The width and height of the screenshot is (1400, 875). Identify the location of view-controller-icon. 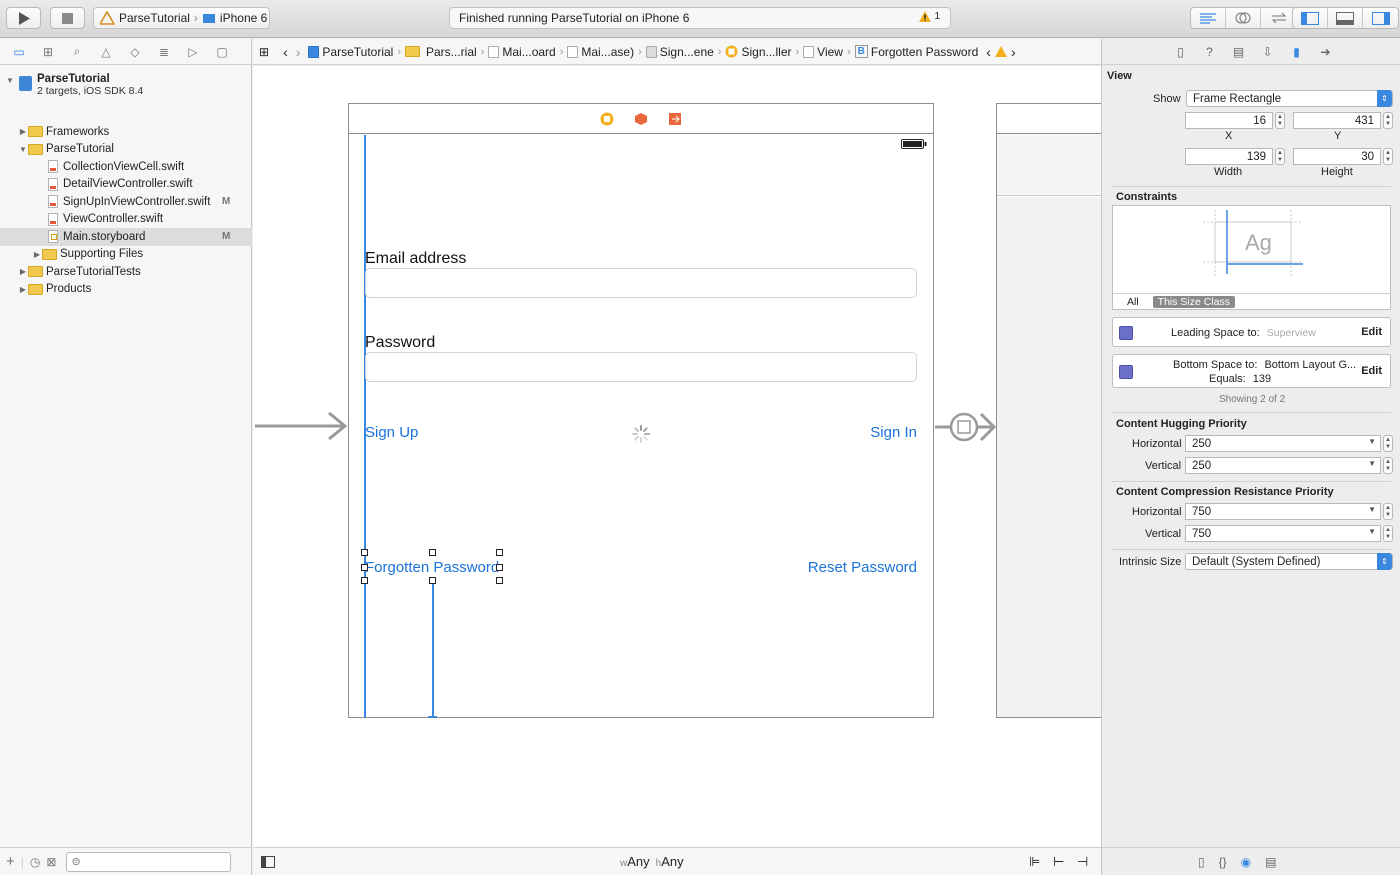
(607, 119).